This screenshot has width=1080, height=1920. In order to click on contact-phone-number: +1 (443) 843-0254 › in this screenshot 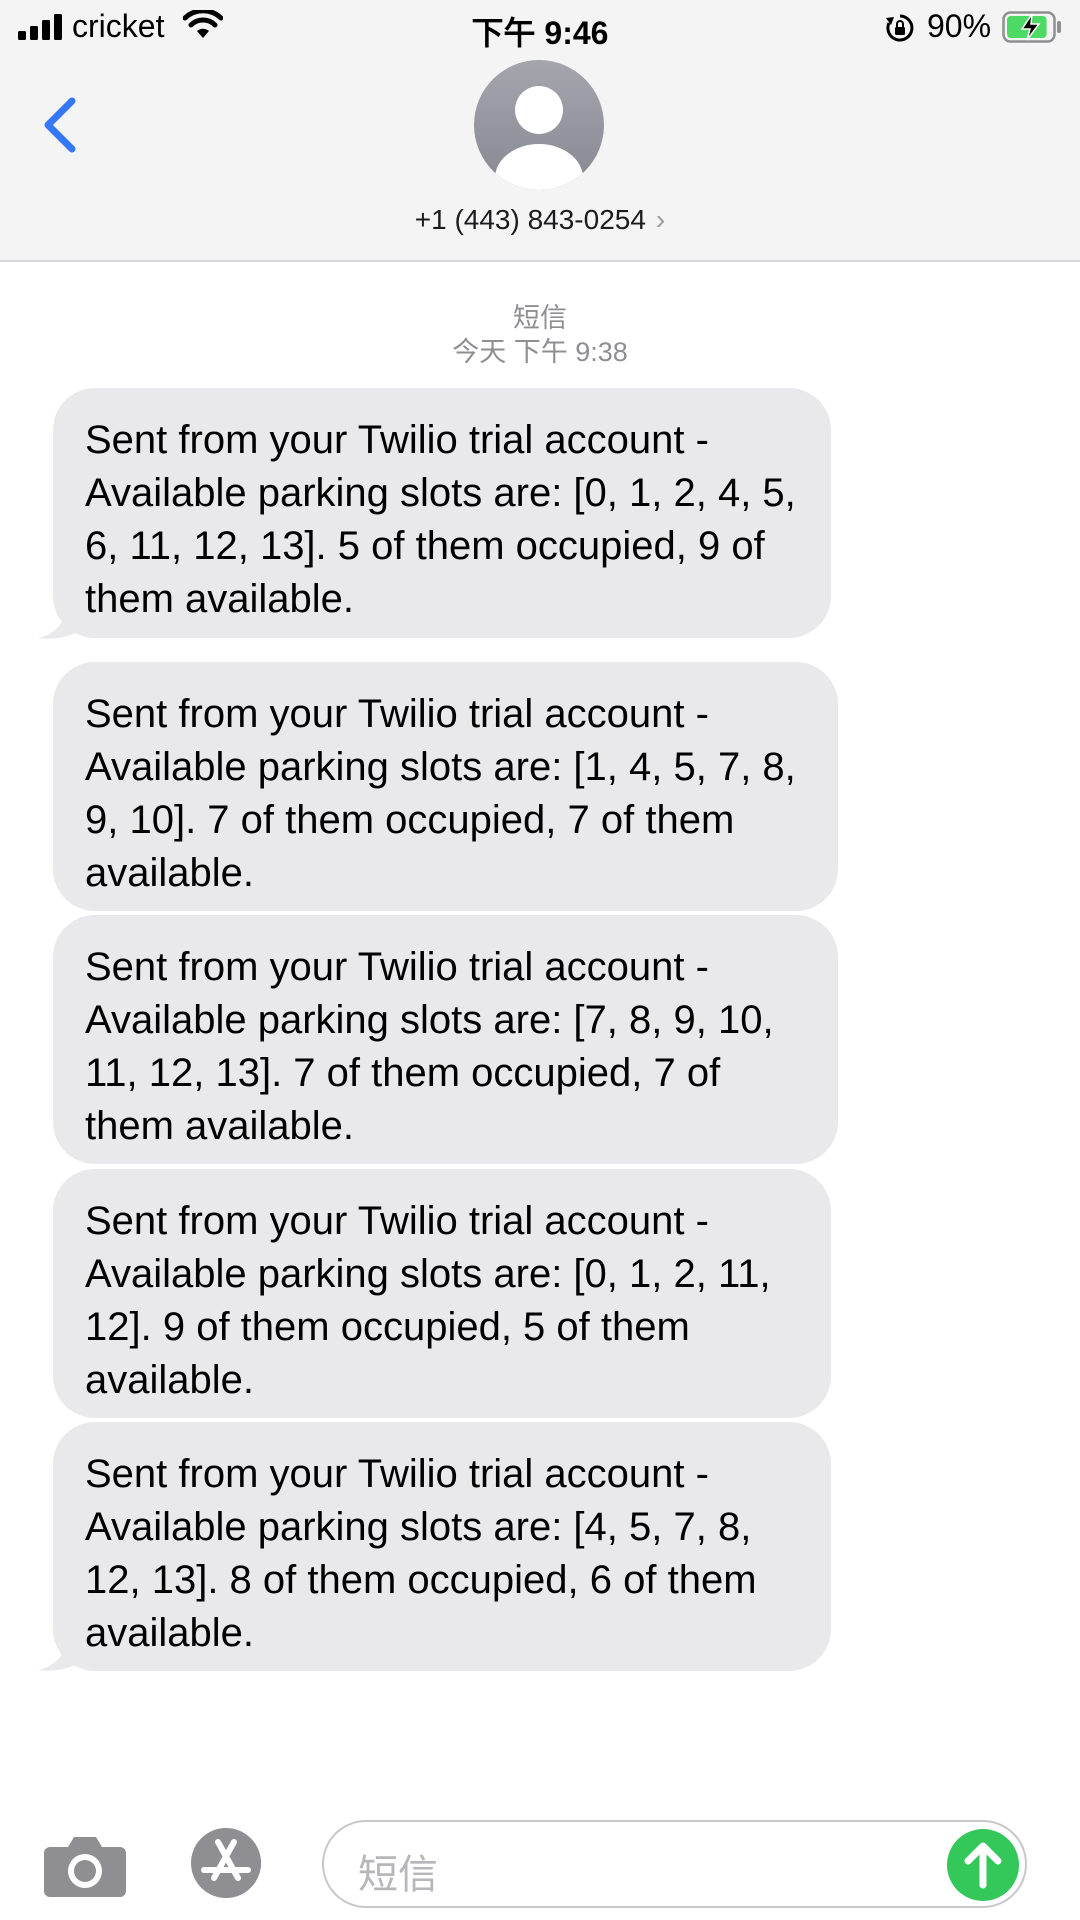, I will do `click(540, 220)`.